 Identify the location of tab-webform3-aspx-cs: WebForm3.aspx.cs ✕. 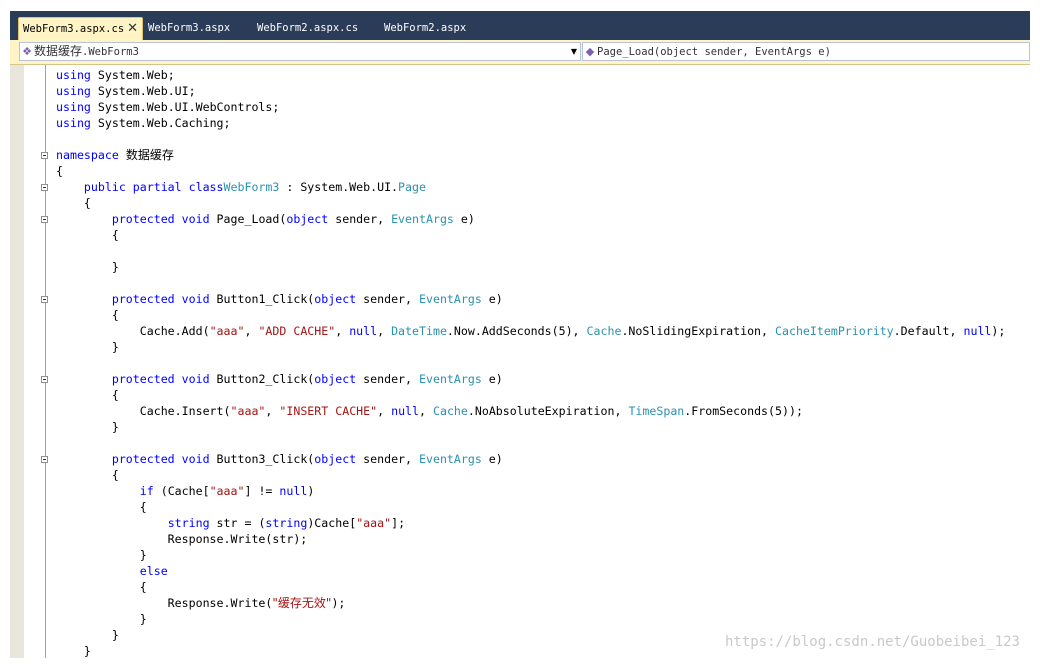
(80, 28).